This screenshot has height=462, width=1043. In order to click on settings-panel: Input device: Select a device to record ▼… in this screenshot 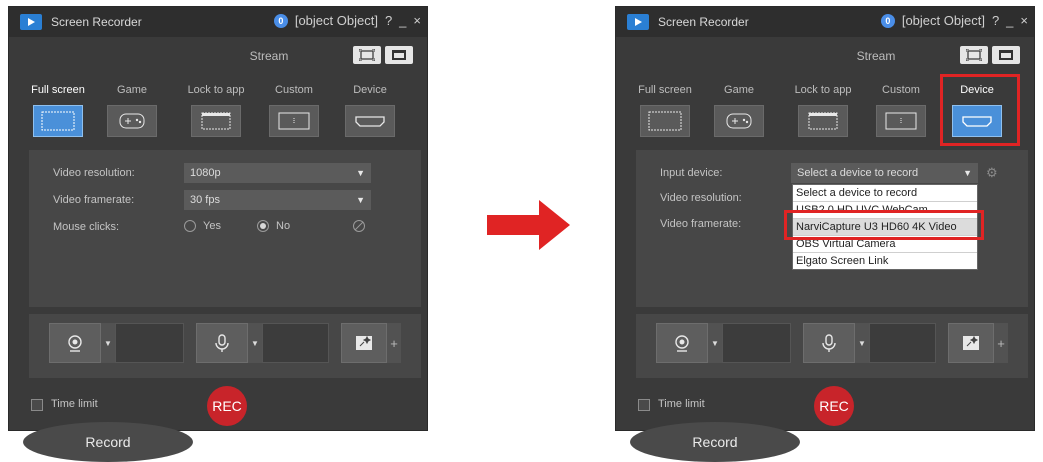, I will do `click(832, 228)`.